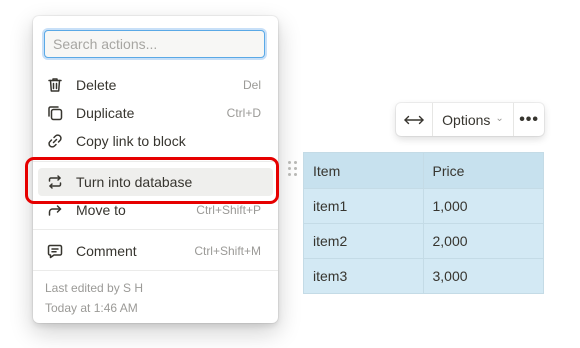 The image size is (580, 348). Describe the element at coordinates (483, 206) in the screenshot. I see `table-cell: 1,000` at that location.